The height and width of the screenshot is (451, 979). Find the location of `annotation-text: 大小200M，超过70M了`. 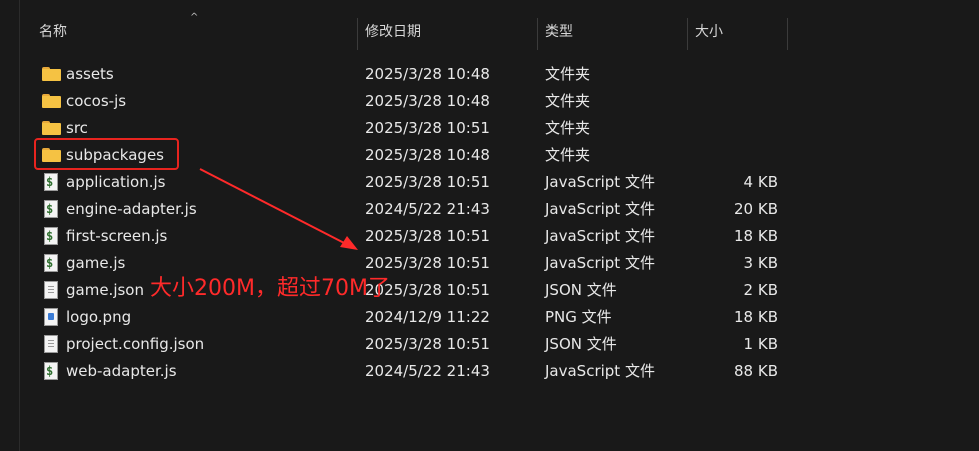

annotation-text: 大小200M，超过70M了 is located at coordinates (270, 288).